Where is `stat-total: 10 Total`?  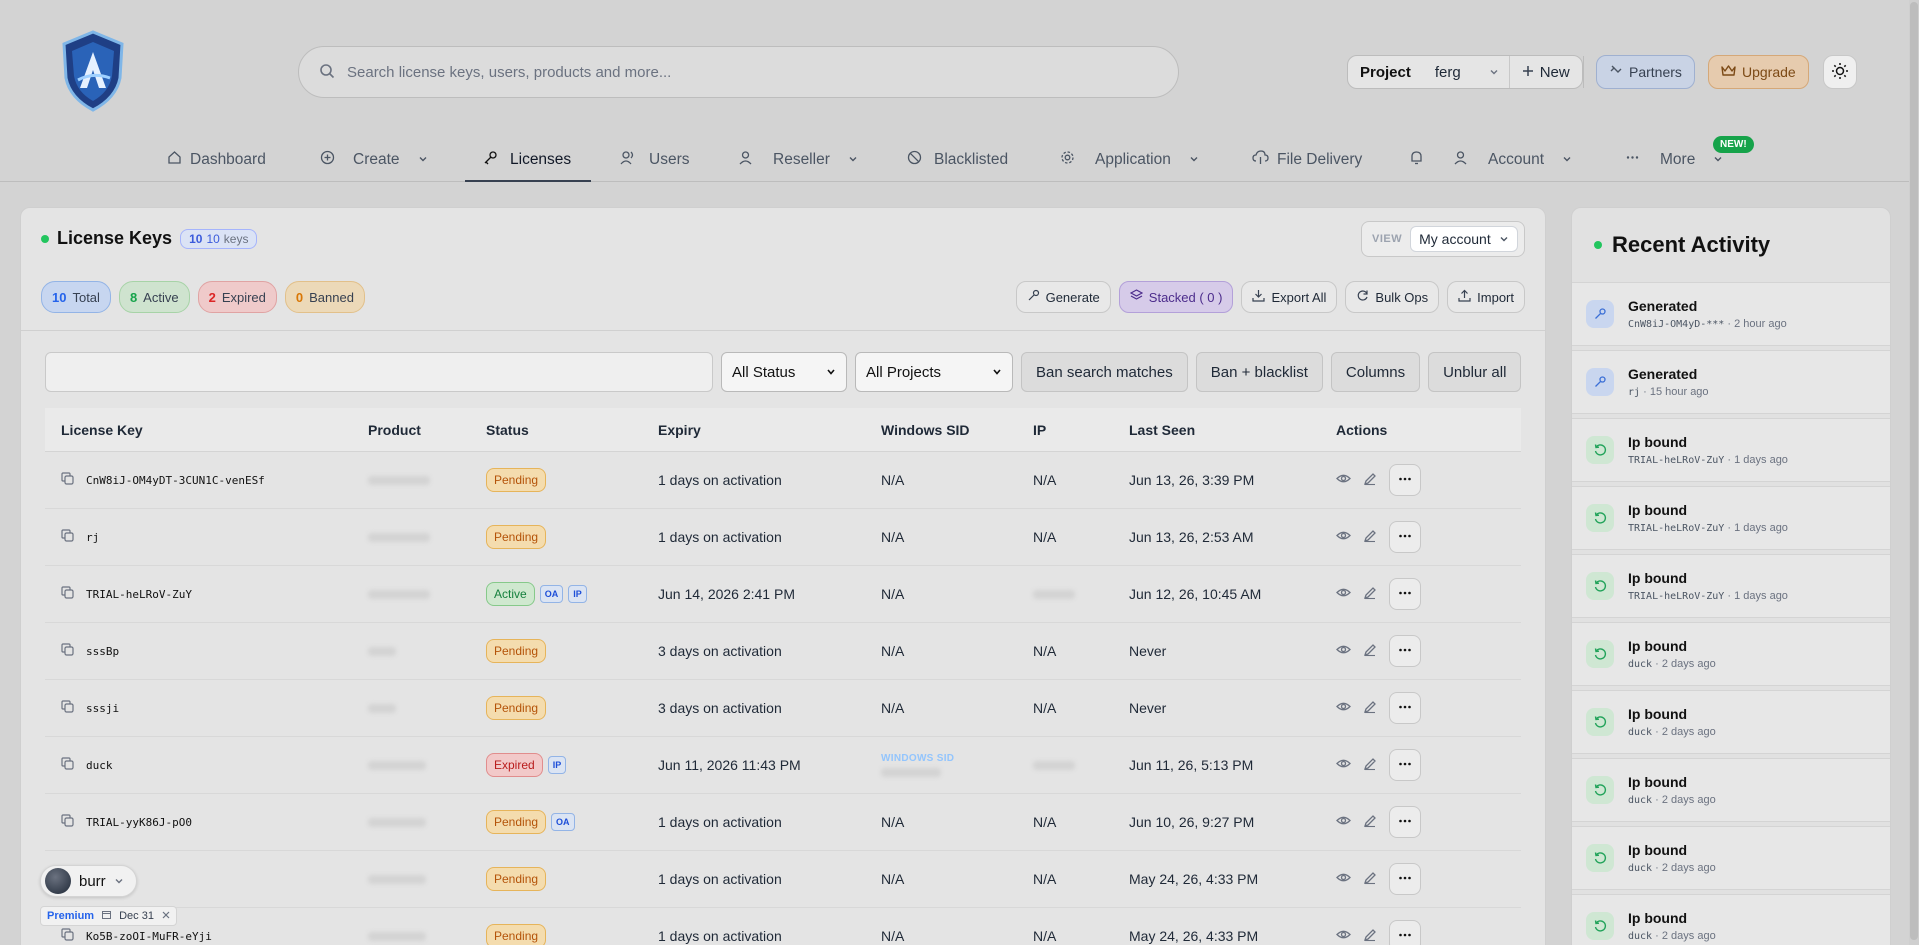 stat-total: 10 Total is located at coordinates (76, 297).